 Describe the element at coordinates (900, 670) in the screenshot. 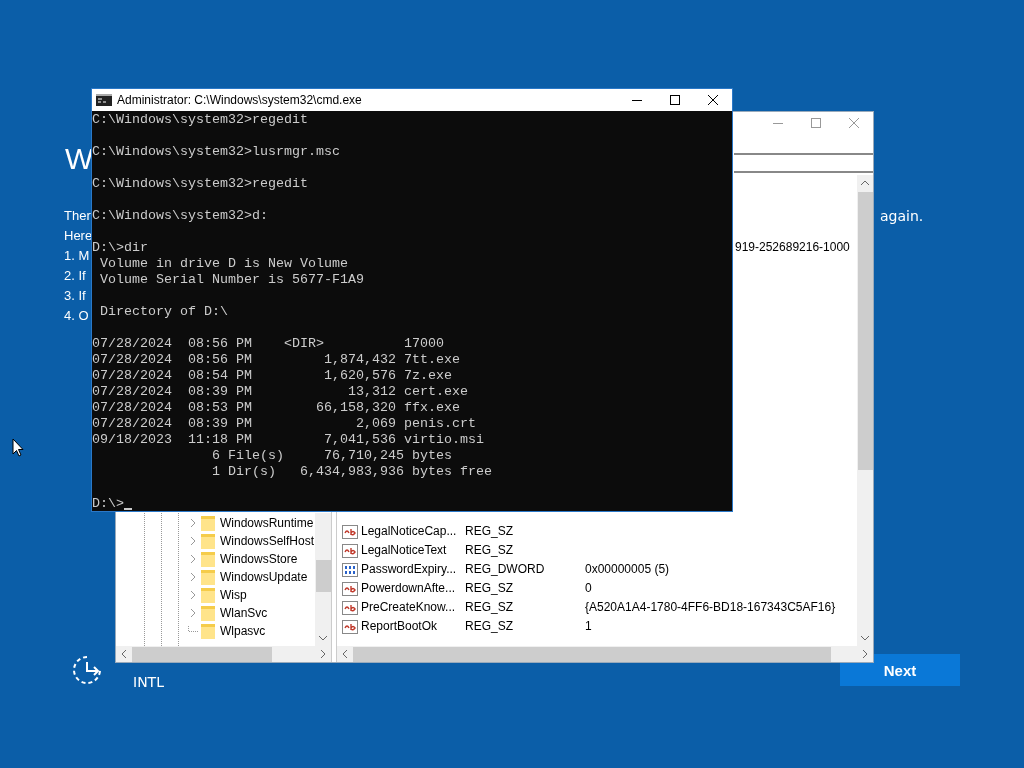

I see `next-button: Next` at that location.